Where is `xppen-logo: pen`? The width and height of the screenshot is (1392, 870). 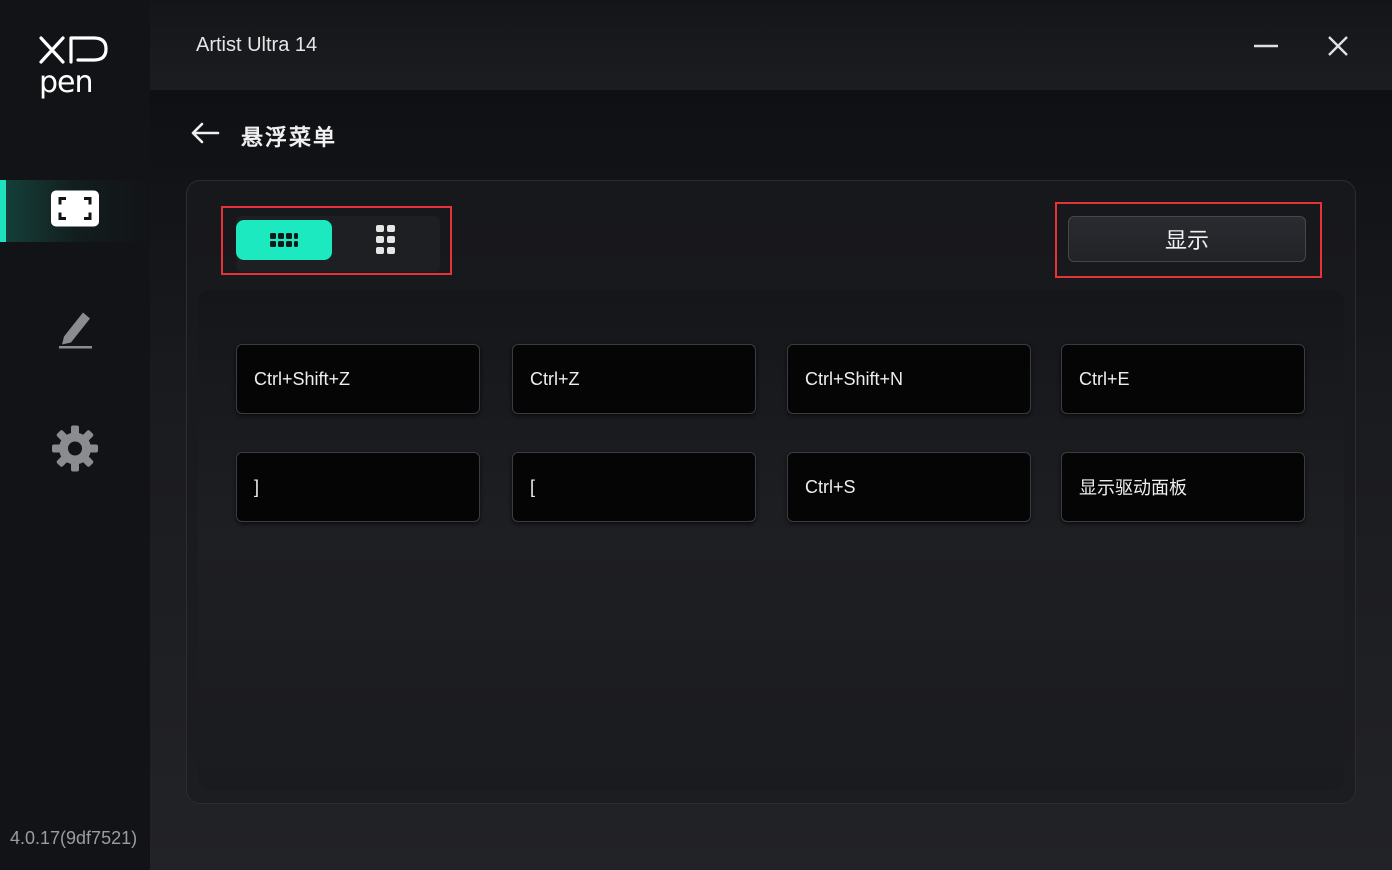 xppen-logo: pen is located at coordinates (75, 67).